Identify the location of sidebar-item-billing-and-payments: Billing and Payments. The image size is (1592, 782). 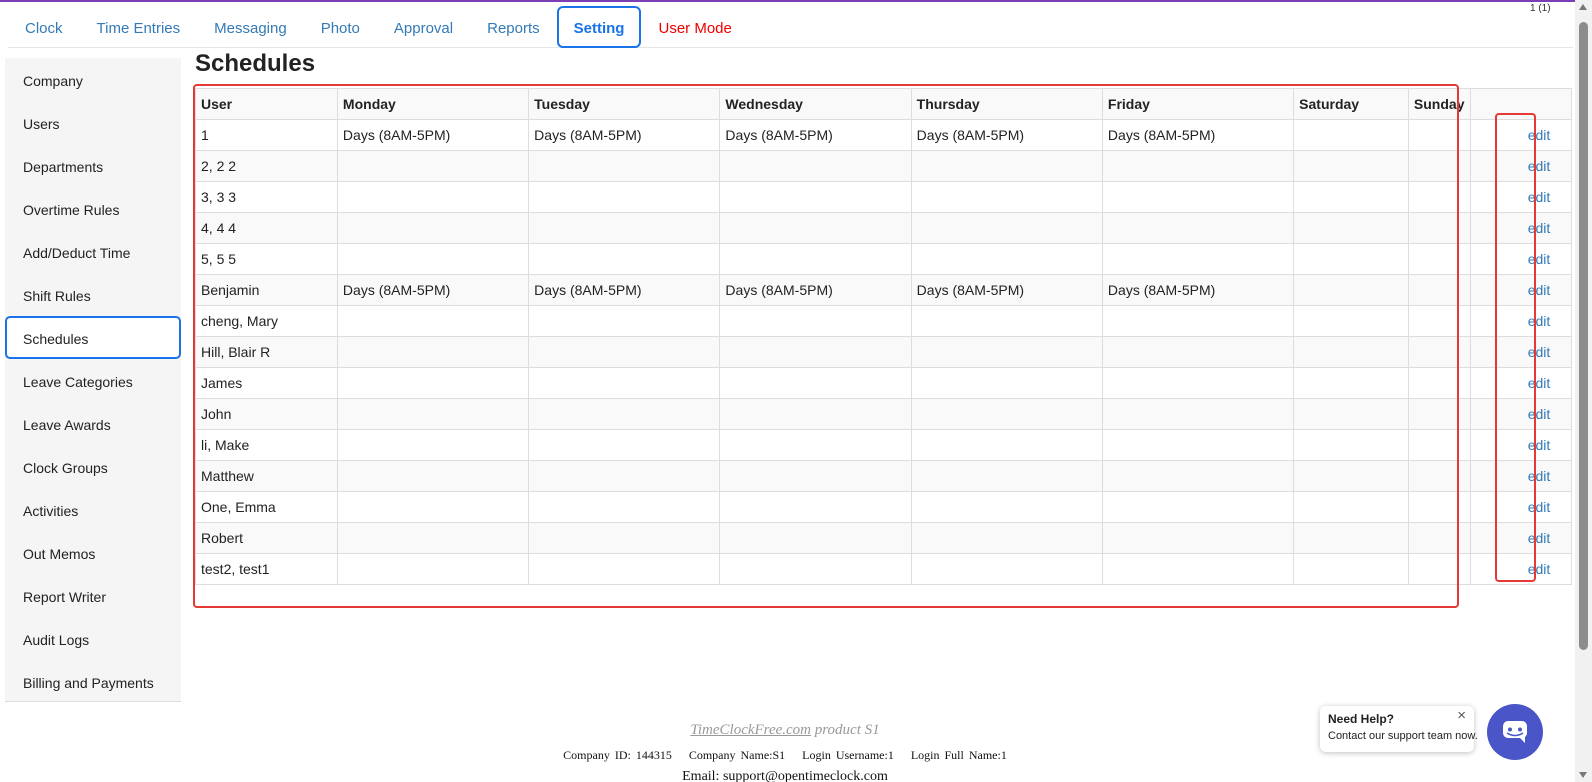
(93, 681).